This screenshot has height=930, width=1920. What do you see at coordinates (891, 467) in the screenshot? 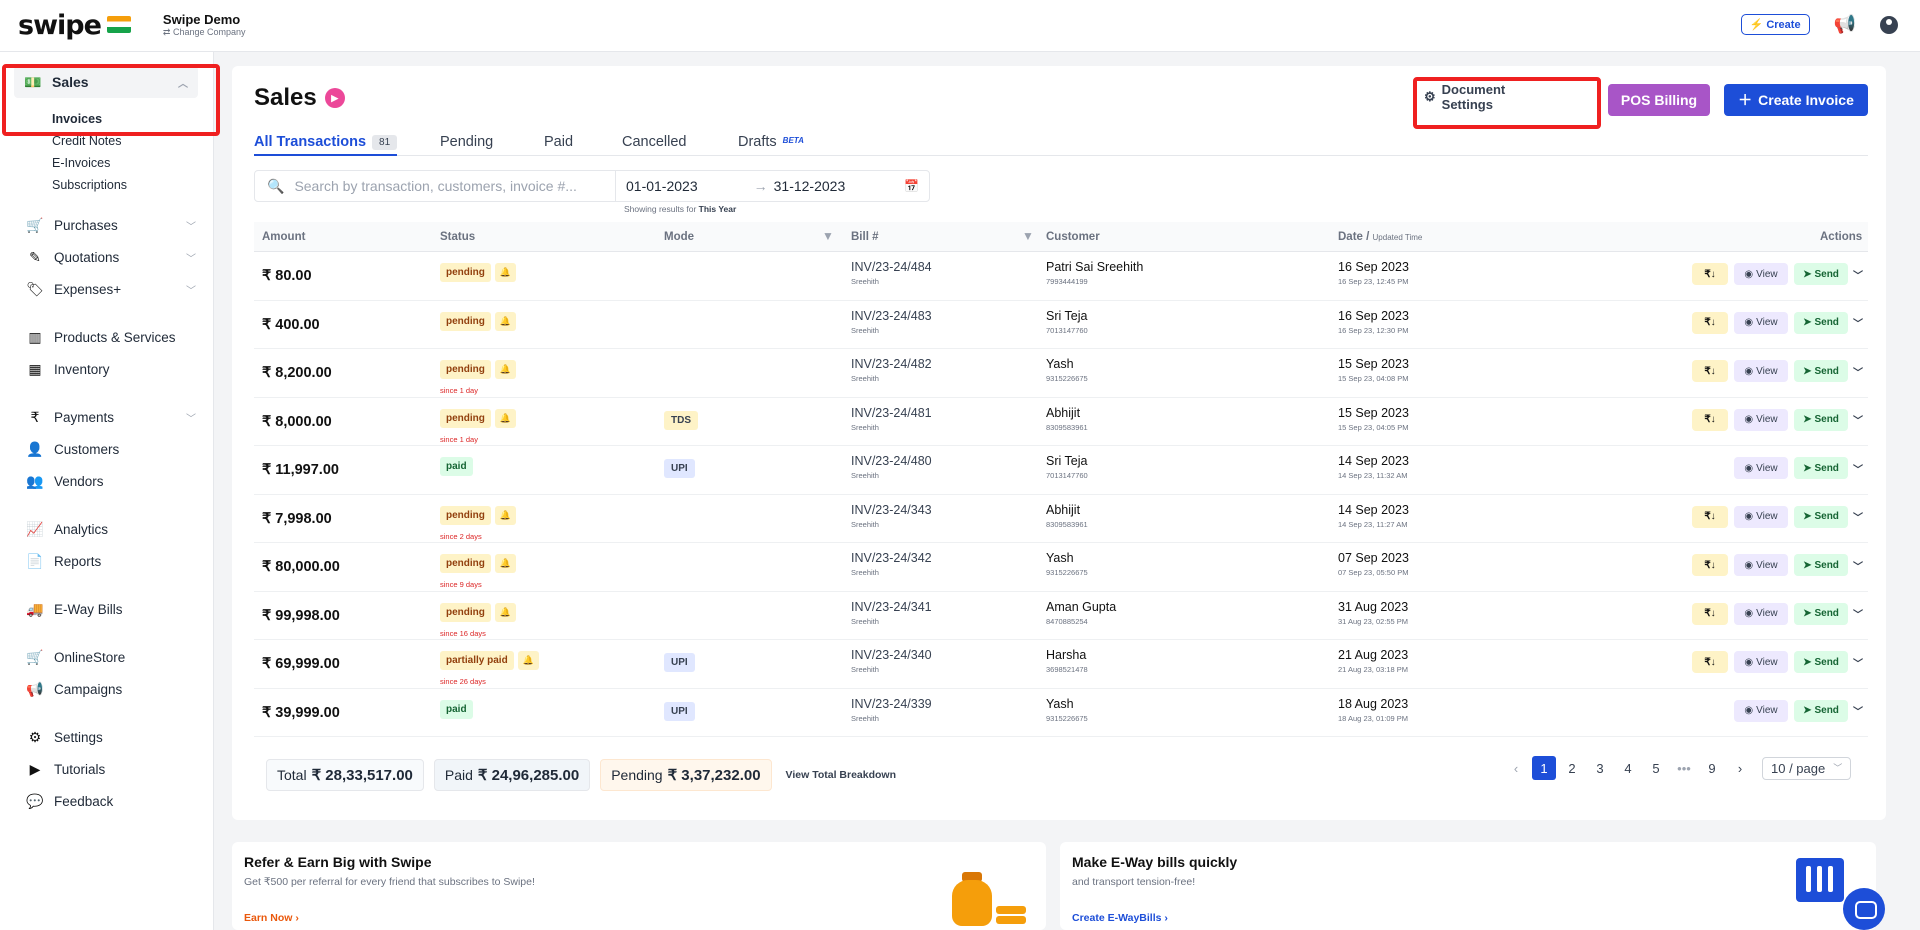
I see `bill-number: INV/23-24/480 Sreehith` at bounding box center [891, 467].